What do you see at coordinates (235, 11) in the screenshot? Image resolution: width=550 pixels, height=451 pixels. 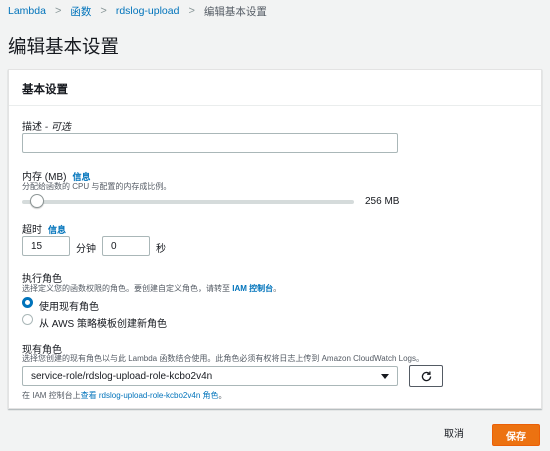 I see `breadcrumb-current: 编辑基本设置` at bounding box center [235, 11].